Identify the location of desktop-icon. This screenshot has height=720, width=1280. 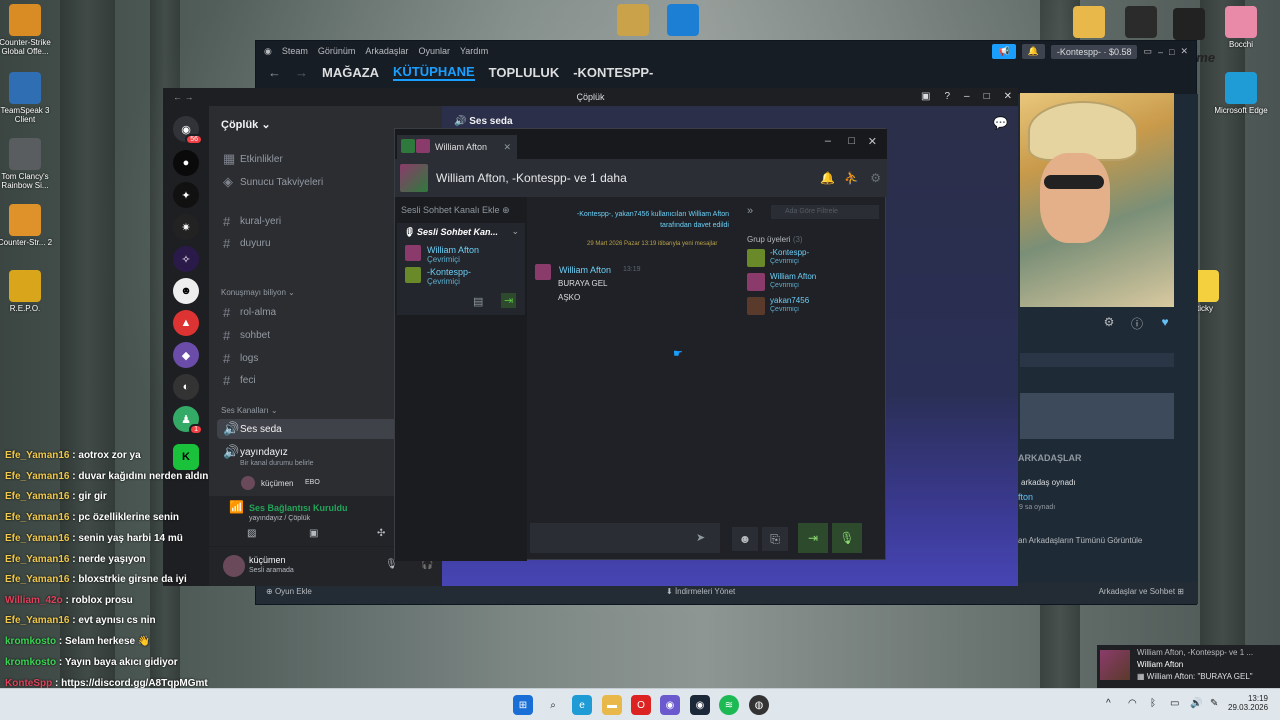
(683, 21).